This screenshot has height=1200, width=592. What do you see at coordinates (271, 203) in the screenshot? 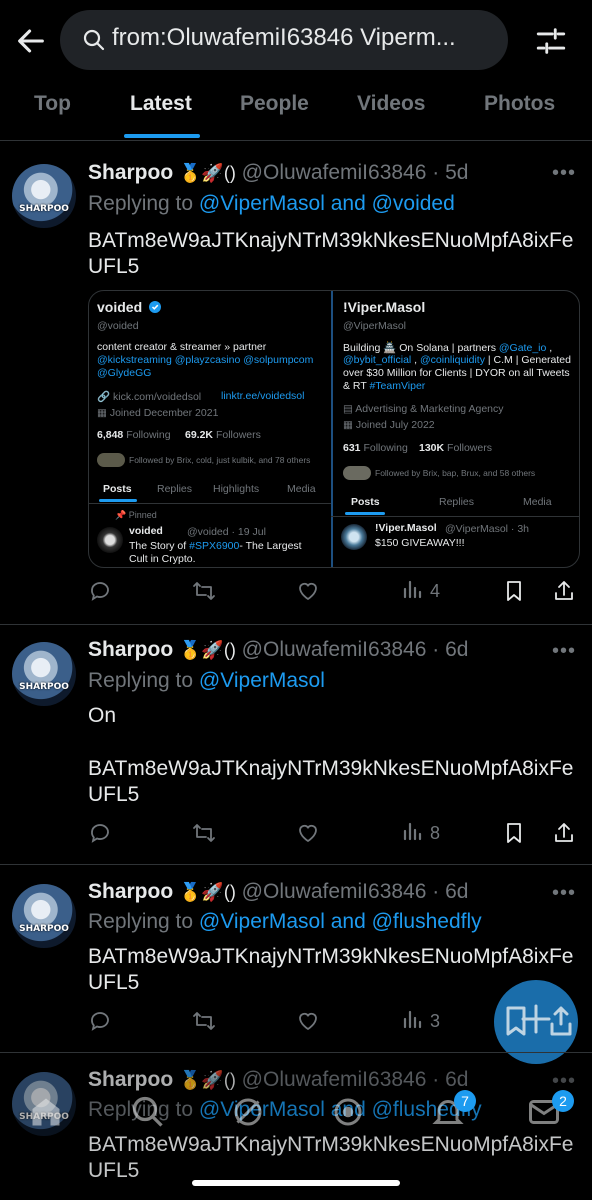
I see `replying-to: Replying to @ViperMasol and @voided` at bounding box center [271, 203].